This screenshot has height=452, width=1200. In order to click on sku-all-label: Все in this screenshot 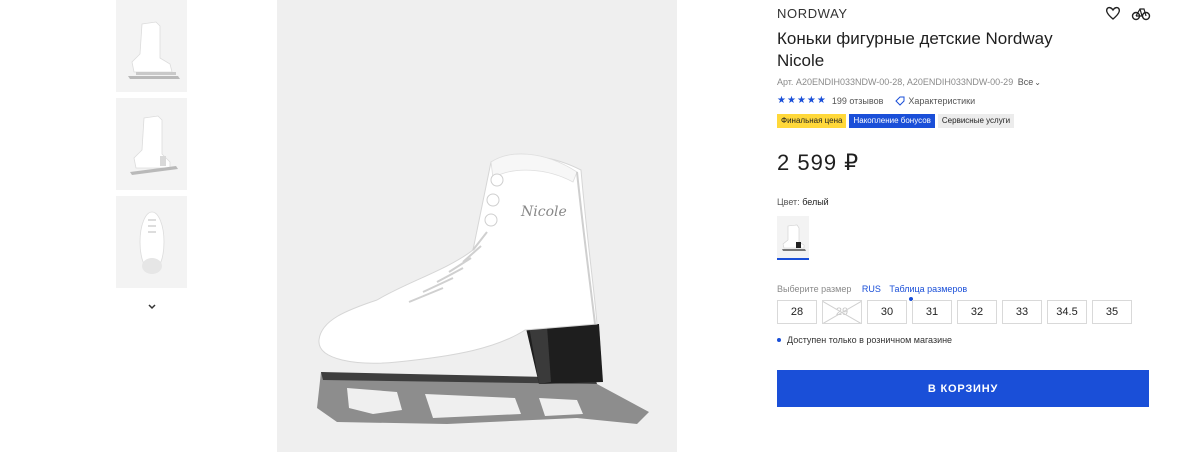, I will do `click(1025, 82)`.